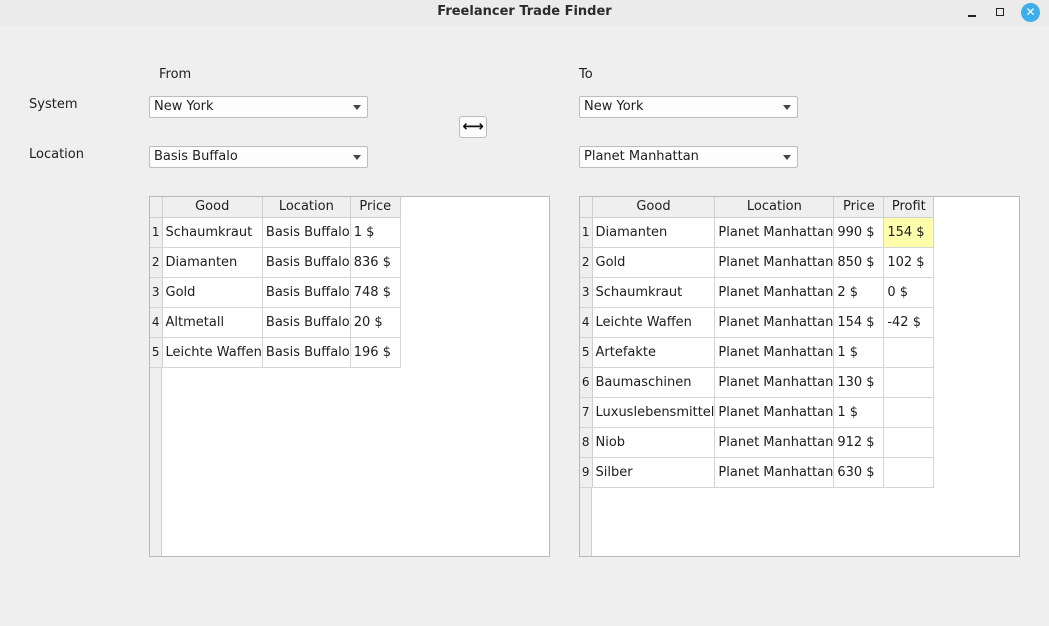  Describe the element at coordinates (1001, 13) in the screenshot. I see `maximize-icon` at that location.